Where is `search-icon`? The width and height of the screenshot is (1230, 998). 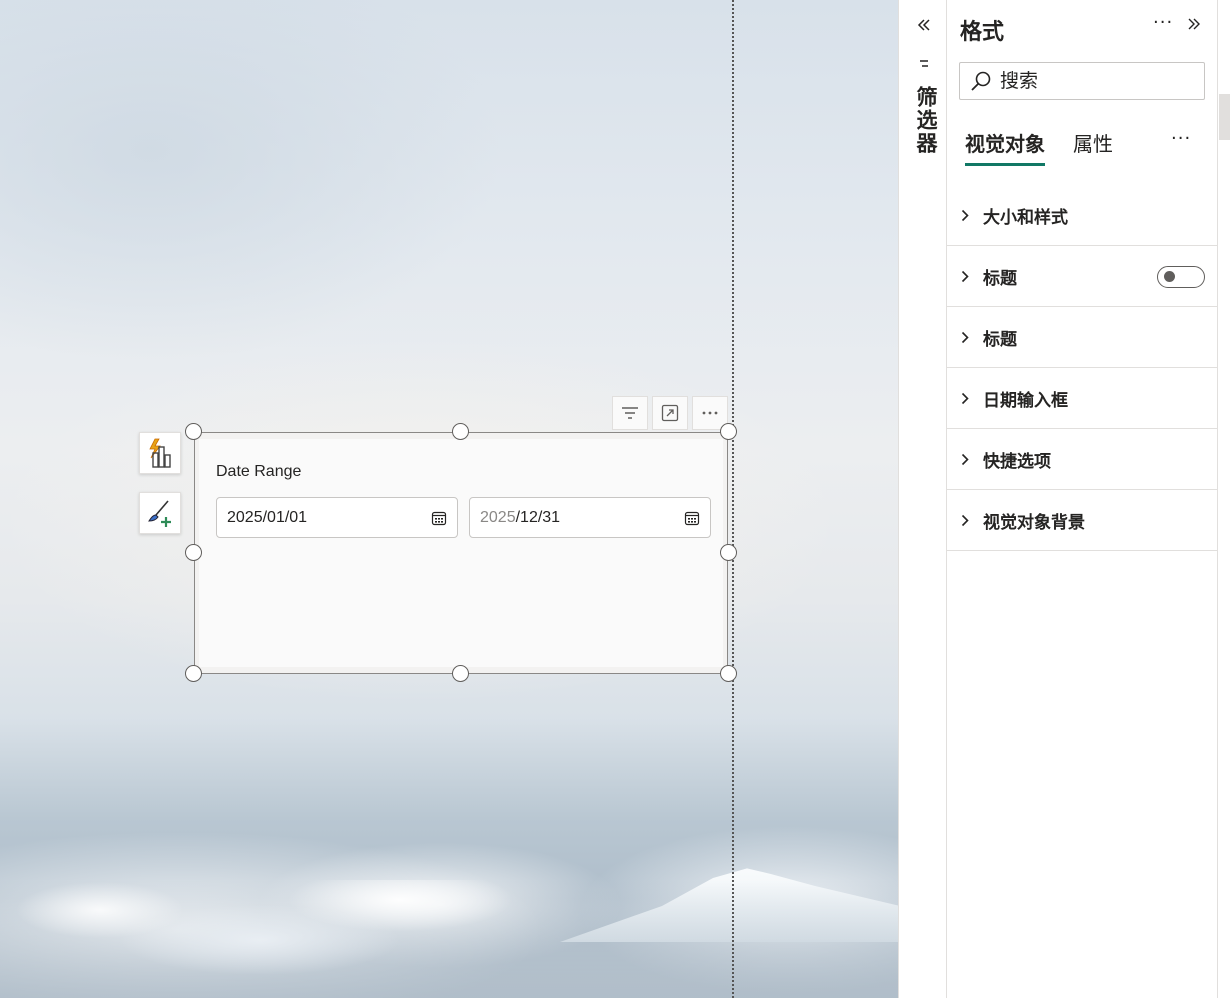 search-icon is located at coordinates (981, 81).